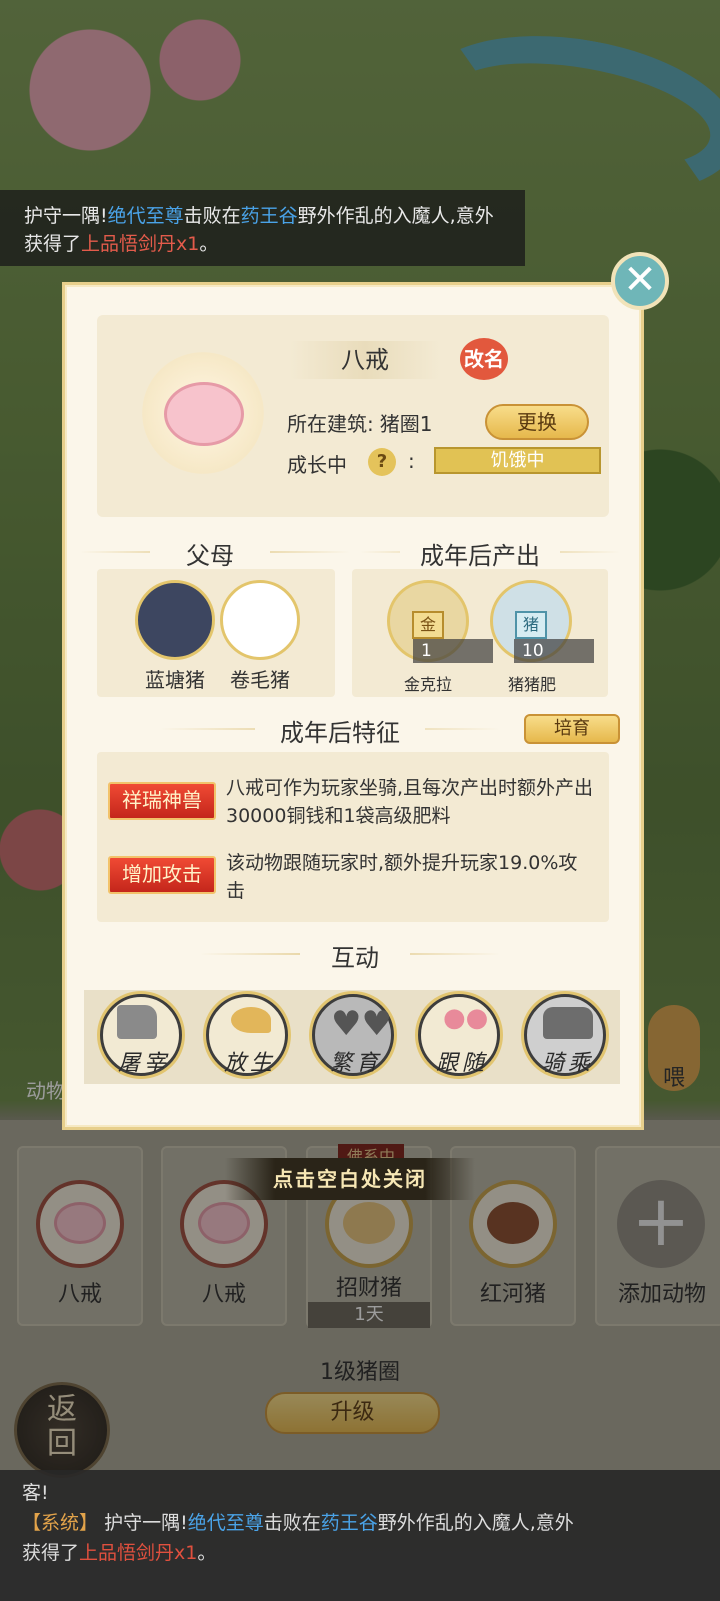 The image size is (720, 1601). I want to click on slaughter-button: 屠宰, so click(141, 1035).